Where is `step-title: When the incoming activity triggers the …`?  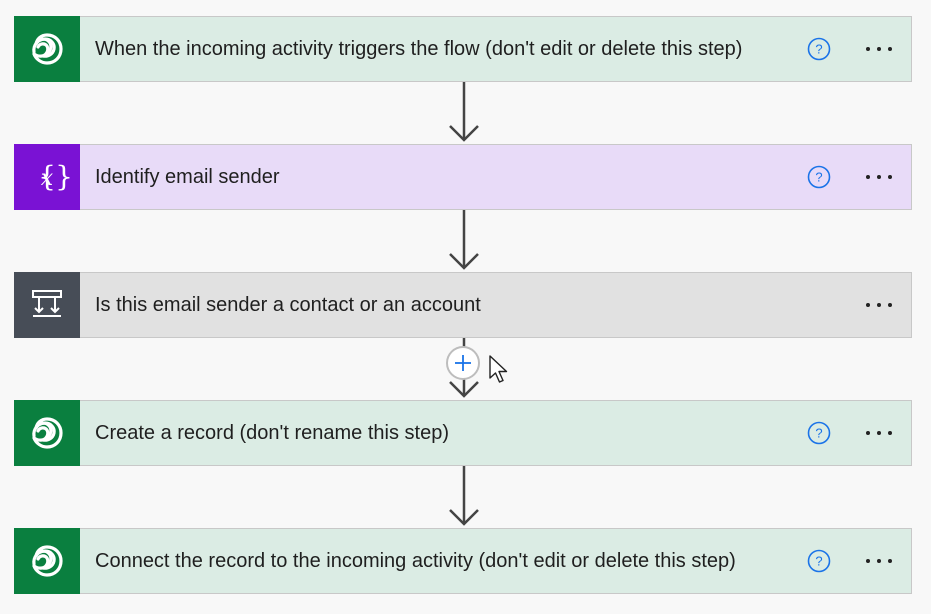
step-title: When the incoming activity triggers the … is located at coordinates (435, 49).